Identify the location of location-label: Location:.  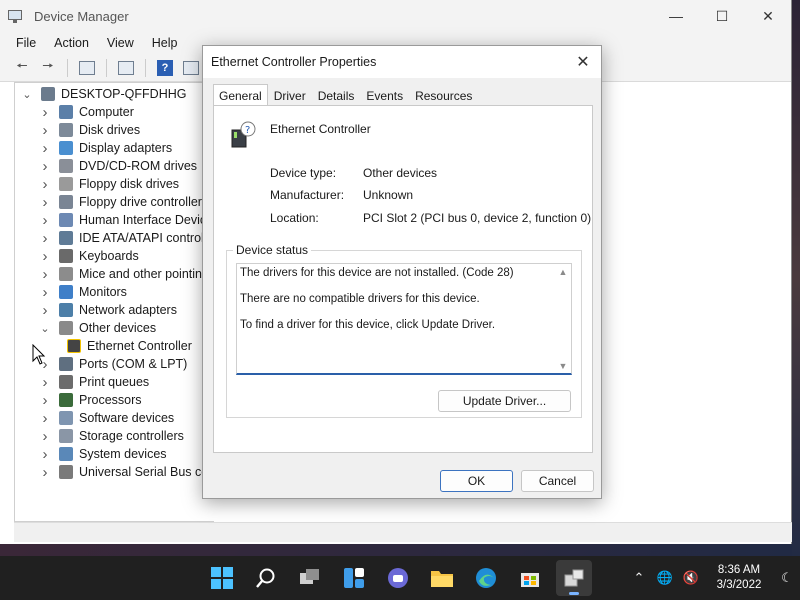
(294, 218).